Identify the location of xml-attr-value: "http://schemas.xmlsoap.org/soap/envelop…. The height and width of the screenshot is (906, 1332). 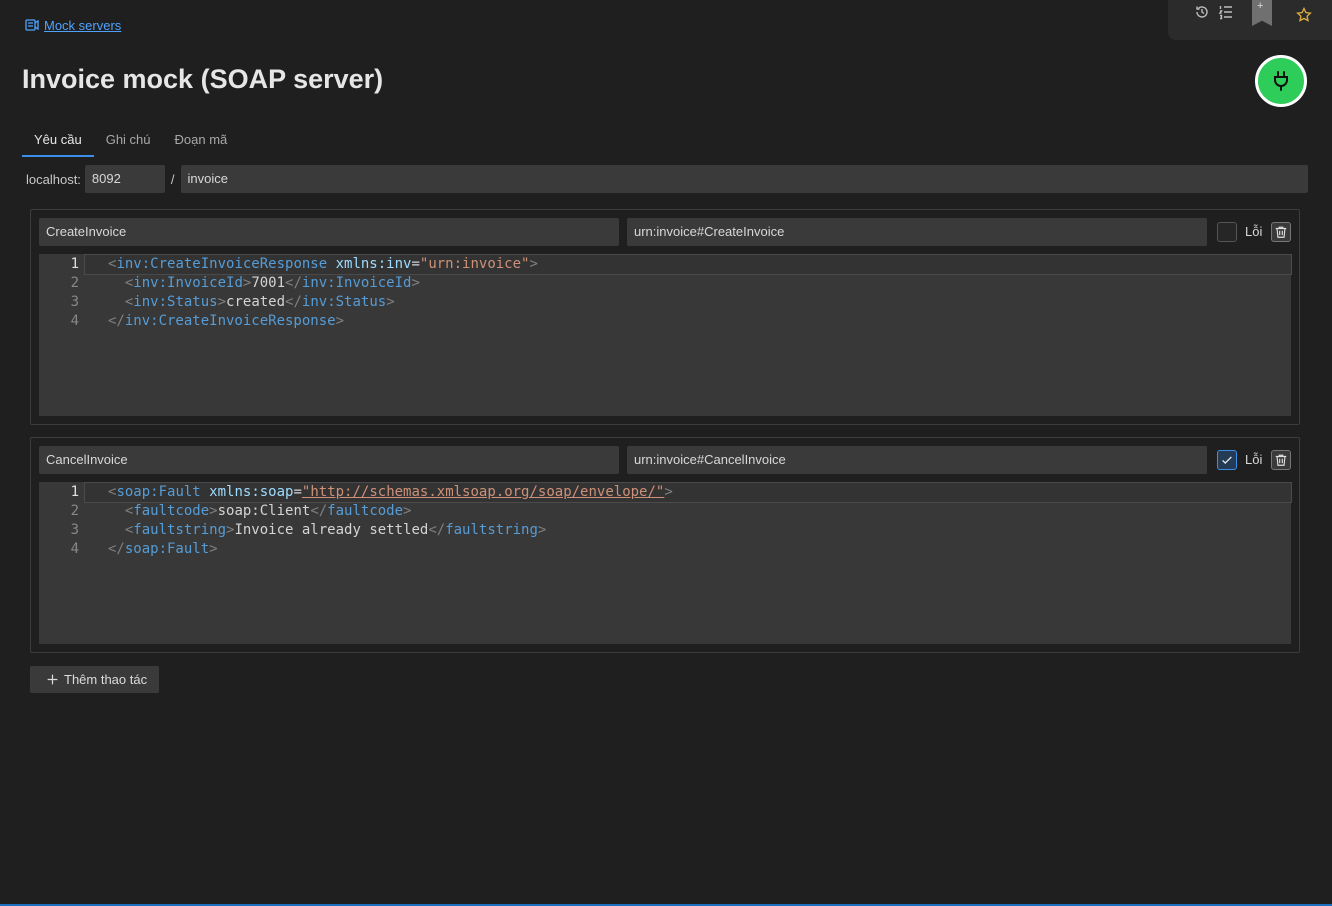
(483, 492).